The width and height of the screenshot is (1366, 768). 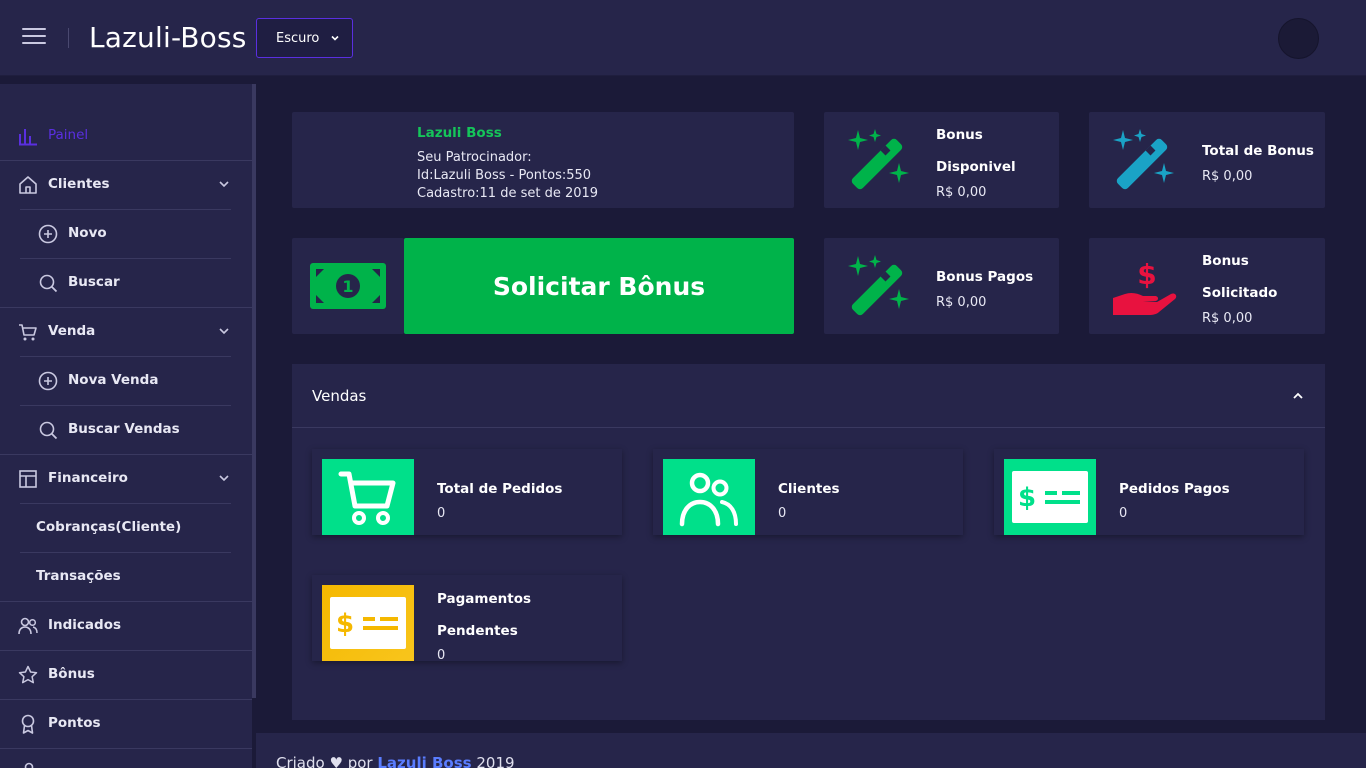 I want to click on sidebar-item-label: Pontos, so click(x=74, y=723).